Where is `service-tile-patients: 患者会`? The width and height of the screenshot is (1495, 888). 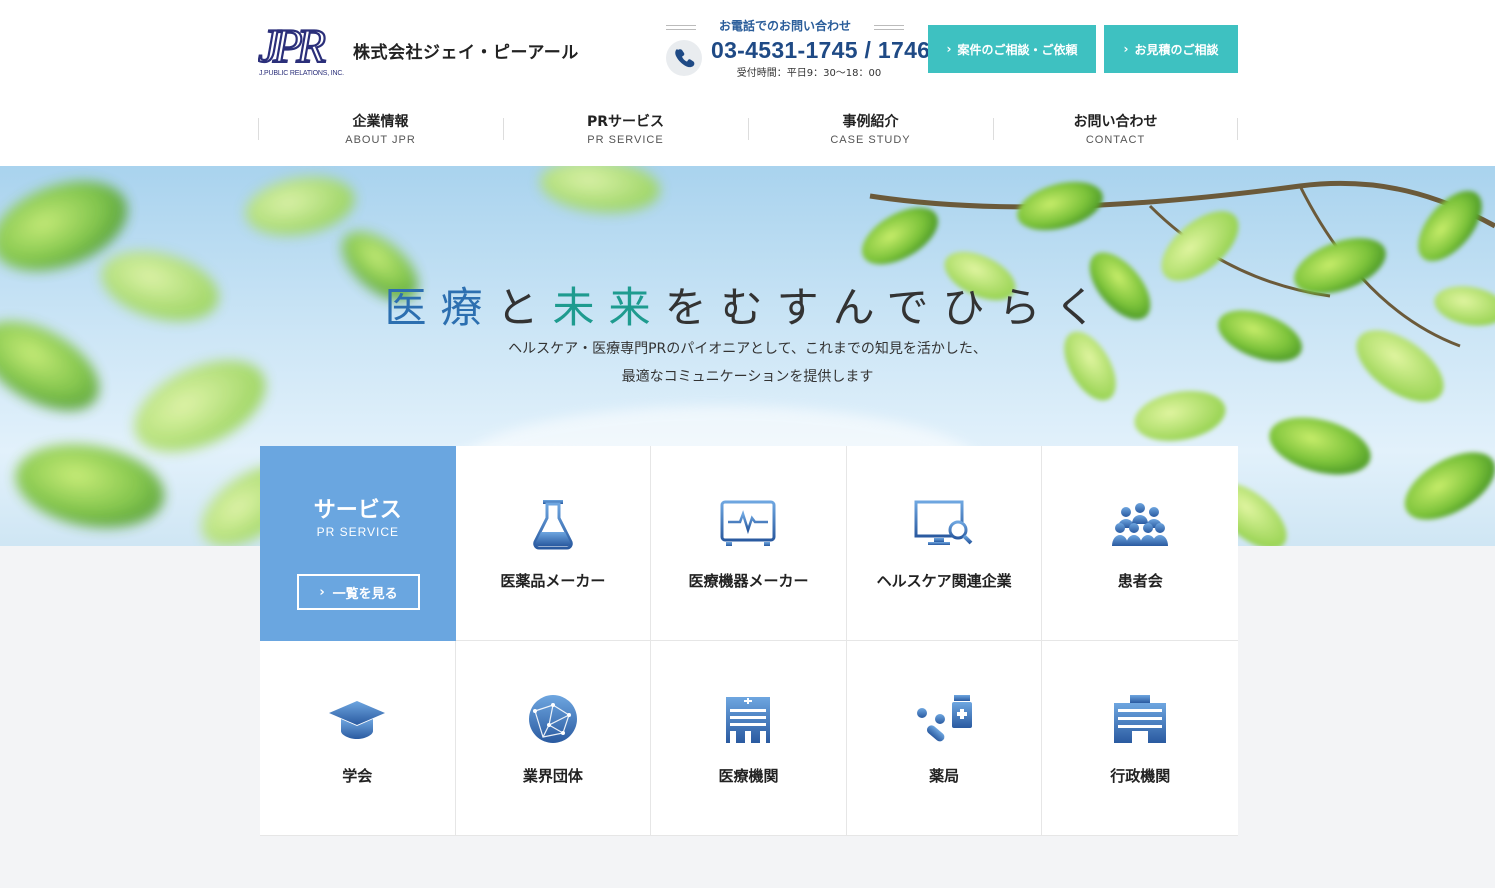 service-tile-patients: 患者会 is located at coordinates (1140, 543).